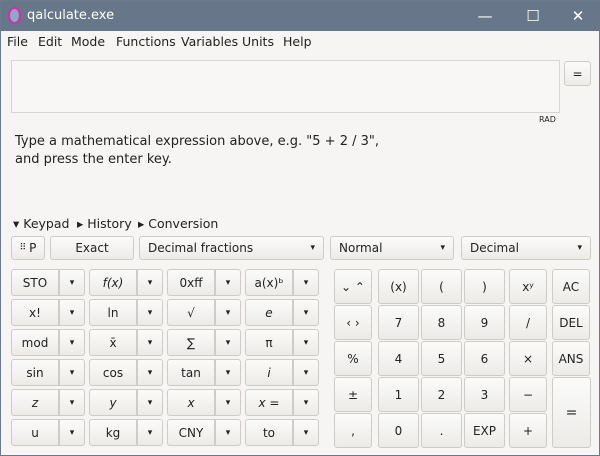 The width and height of the screenshot is (600, 456). I want to click on maximize-button: ☐, so click(533, 16).